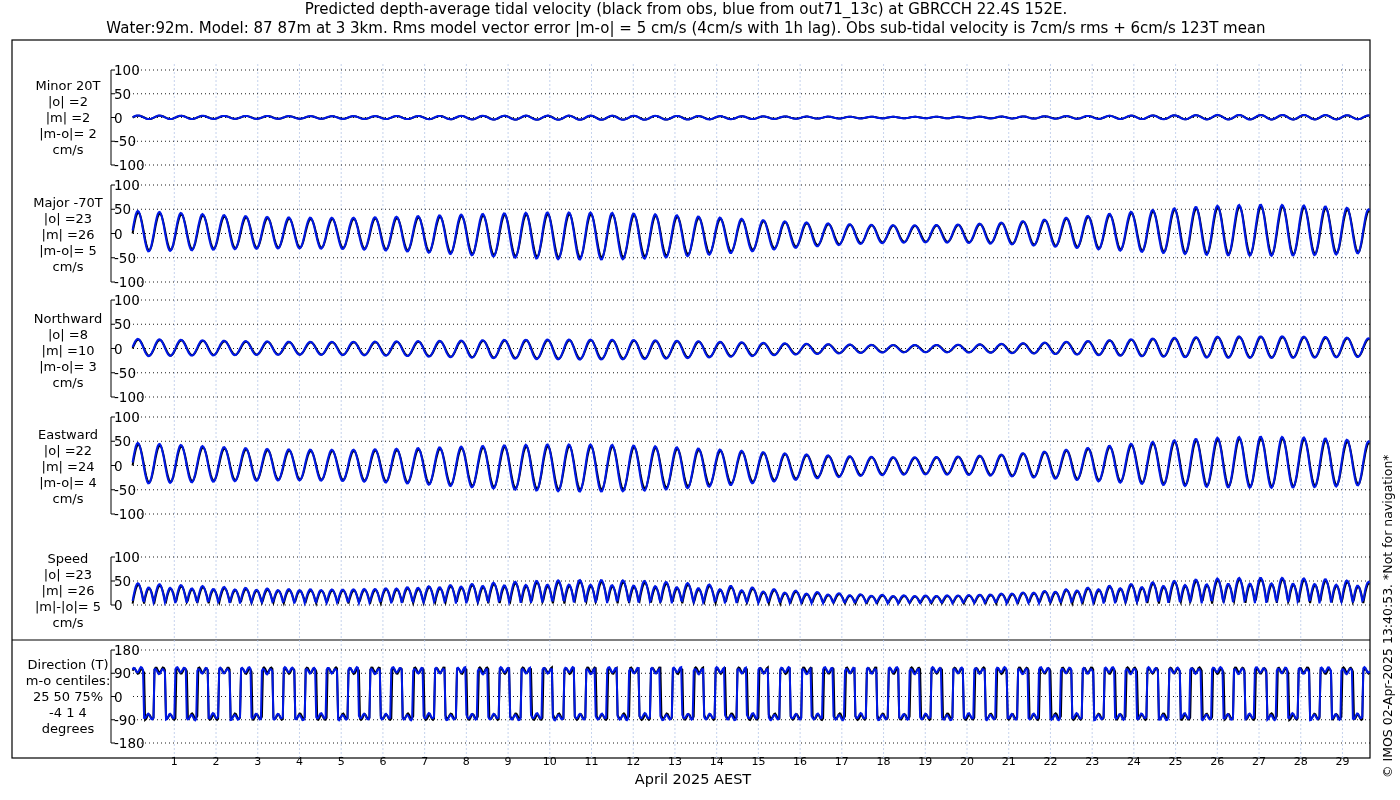 Image resolution: width=1400 pixels, height=800 pixels. I want to click on panel-label: Major -70T, so click(68, 202).